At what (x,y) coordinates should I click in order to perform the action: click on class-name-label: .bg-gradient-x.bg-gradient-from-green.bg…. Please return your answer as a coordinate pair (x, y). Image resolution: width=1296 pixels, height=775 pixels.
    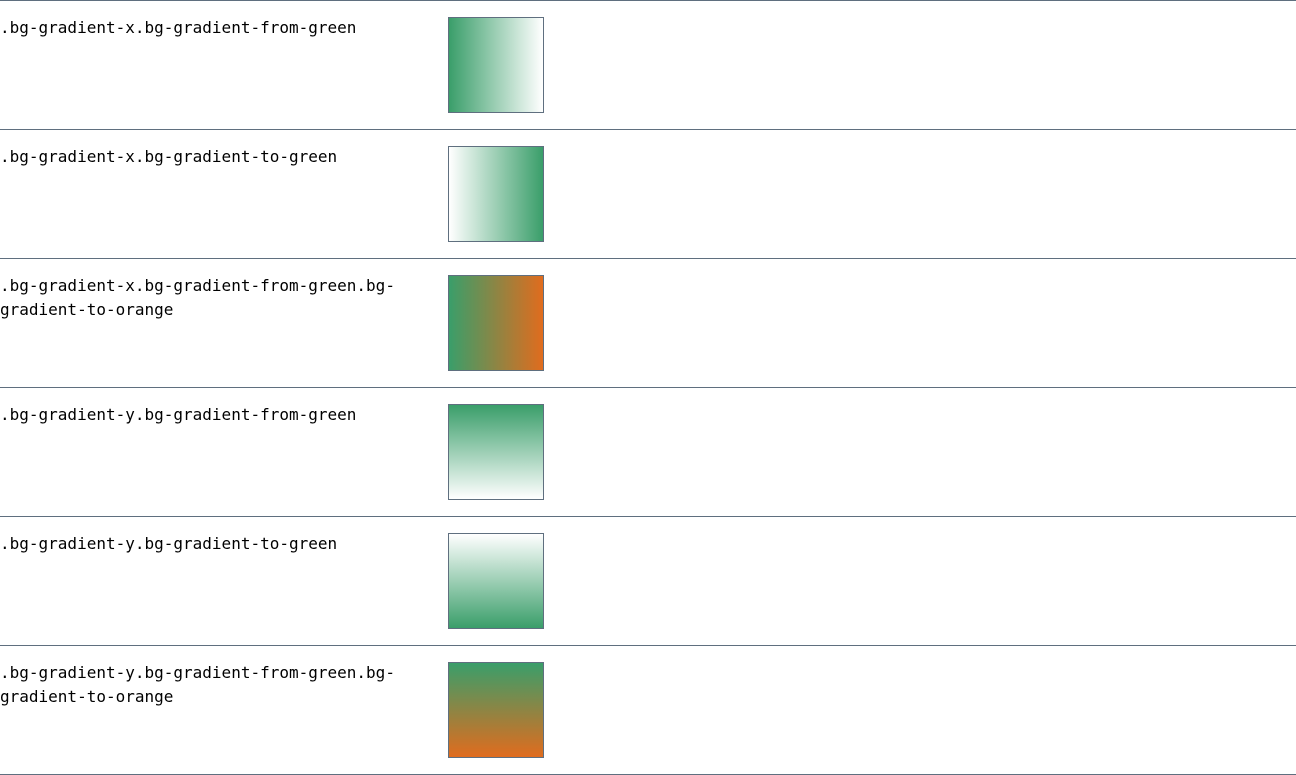
    Looking at the image, I should click on (197, 297).